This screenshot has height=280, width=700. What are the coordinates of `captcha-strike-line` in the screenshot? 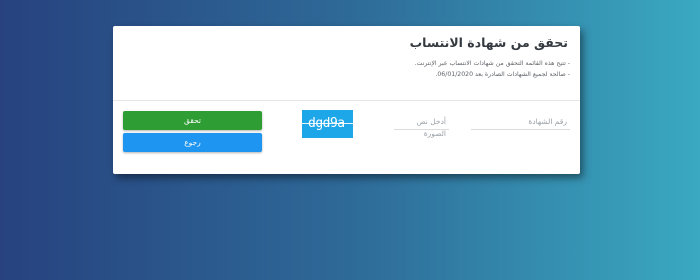 It's located at (327, 123).